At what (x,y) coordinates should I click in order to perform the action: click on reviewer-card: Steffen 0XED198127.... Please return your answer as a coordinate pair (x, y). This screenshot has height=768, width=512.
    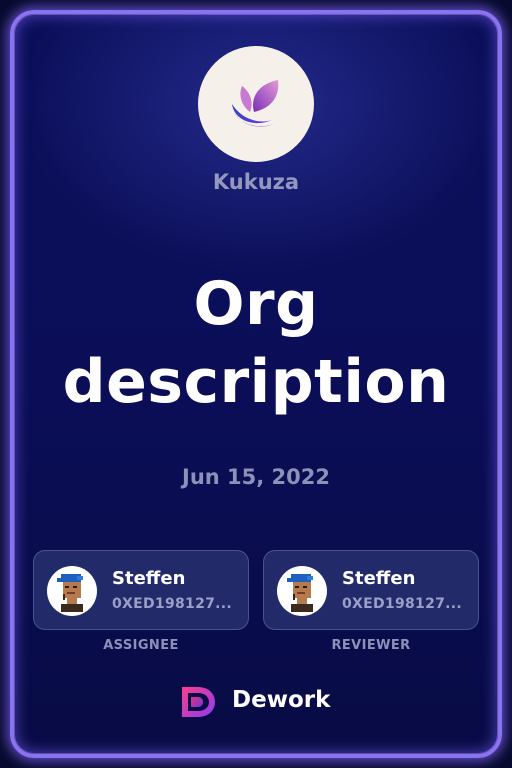
    Looking at the image, I should click on (371, 590).